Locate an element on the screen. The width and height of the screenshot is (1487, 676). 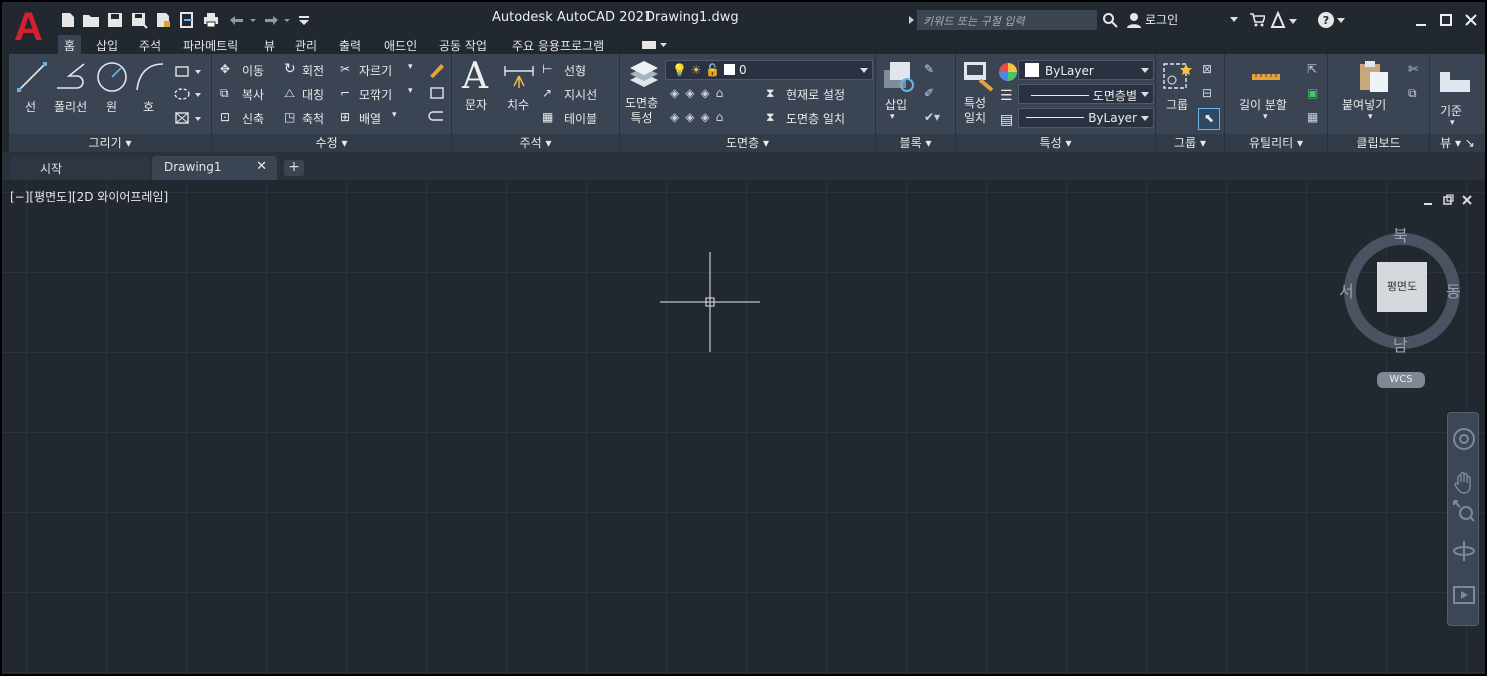
quick-select-icon: ⇱ is located at coordinates (1312, 69).